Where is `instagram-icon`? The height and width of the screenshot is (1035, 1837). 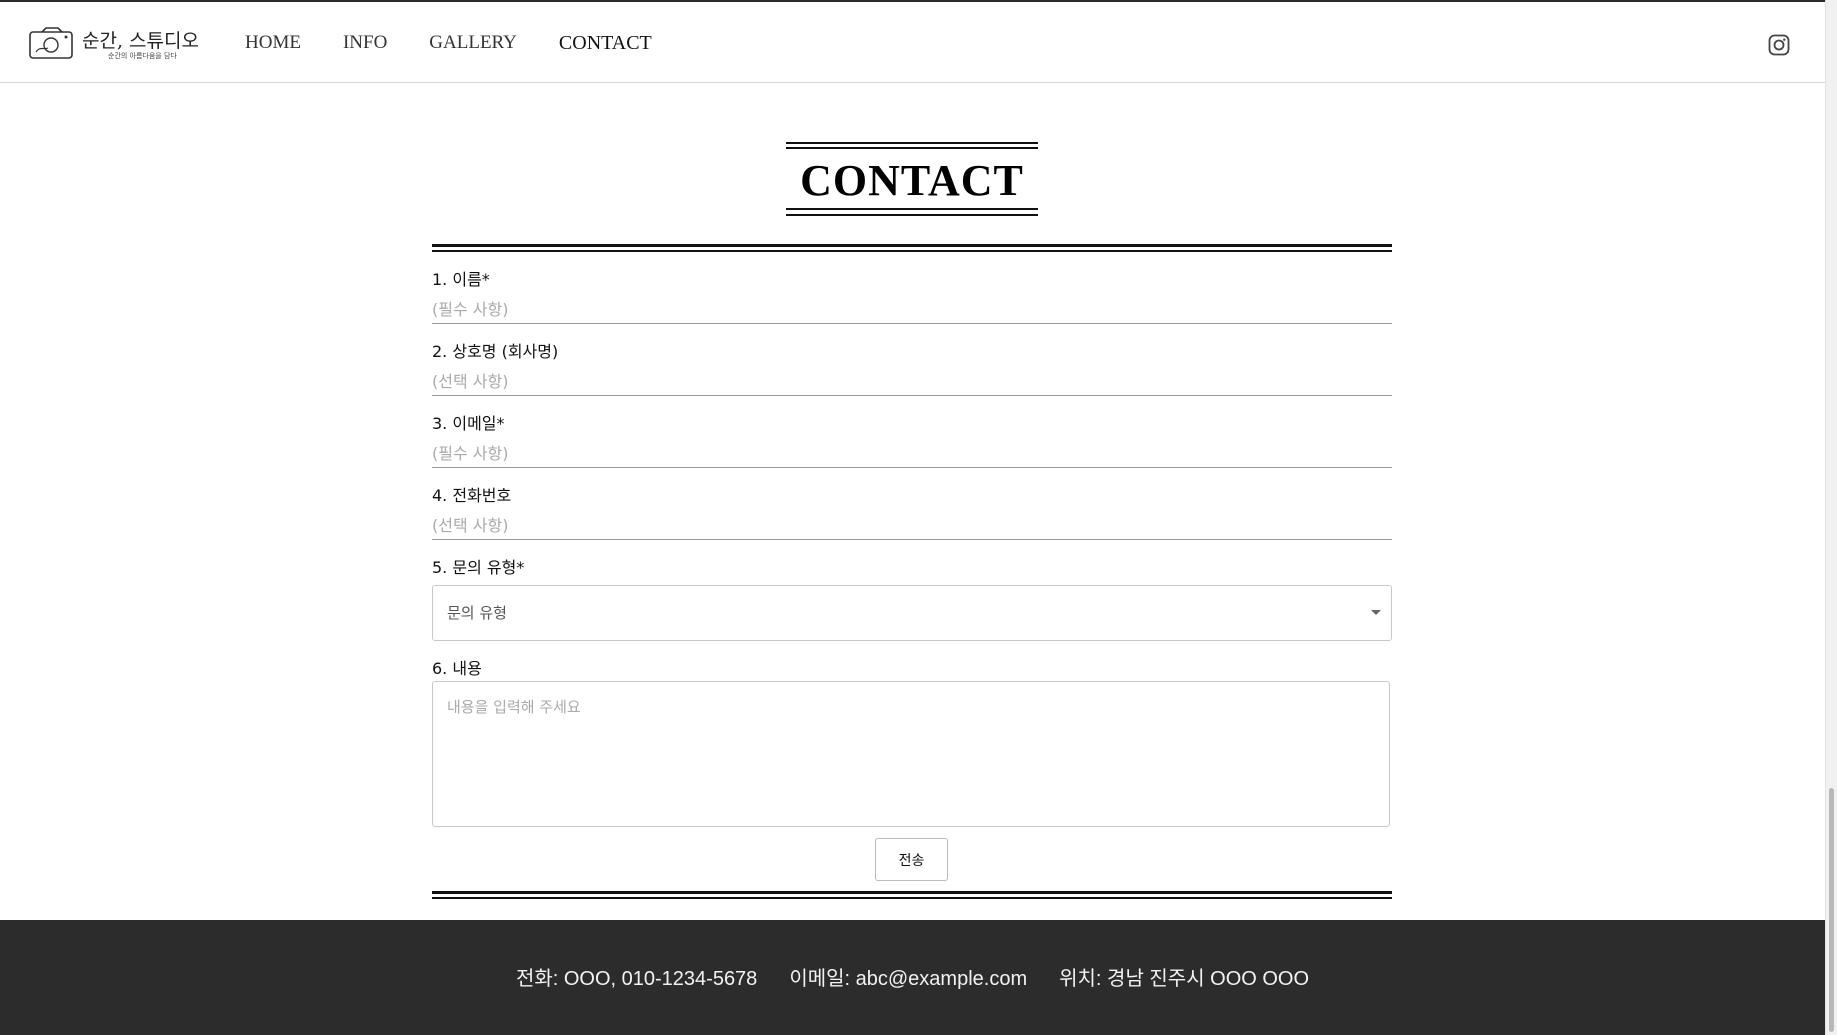
instagram-icon is located at coordinates (1779, 45).